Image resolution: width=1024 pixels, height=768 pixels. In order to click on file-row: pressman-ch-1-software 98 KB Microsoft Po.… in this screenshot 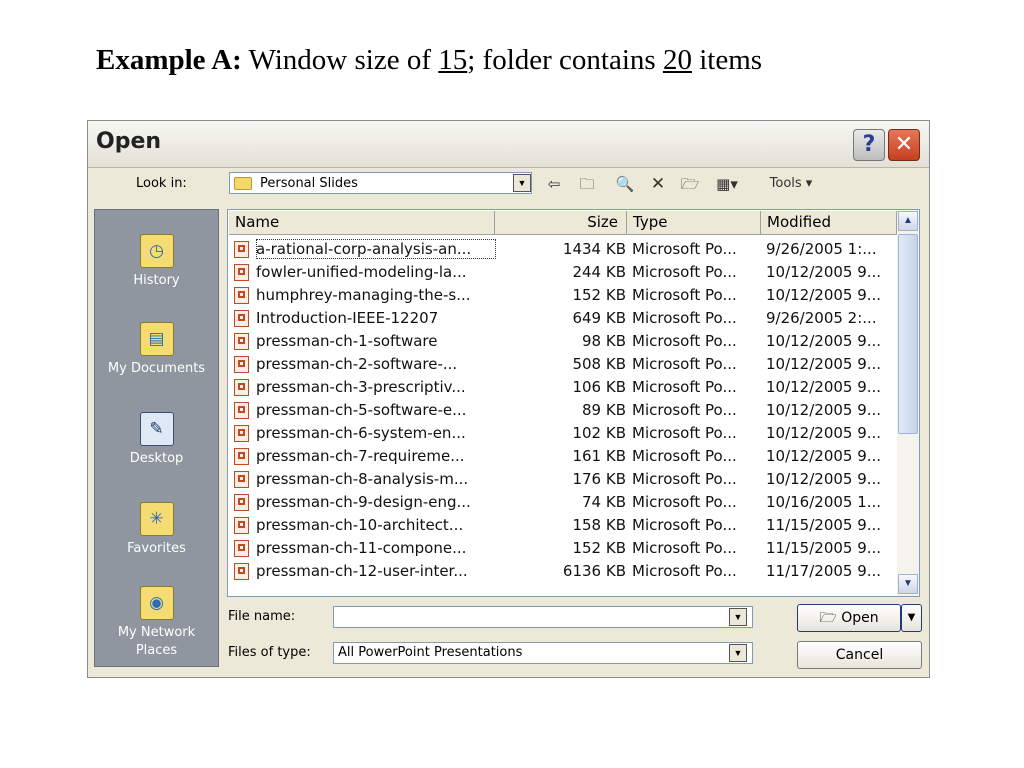, I will do `click(565, 341)`.